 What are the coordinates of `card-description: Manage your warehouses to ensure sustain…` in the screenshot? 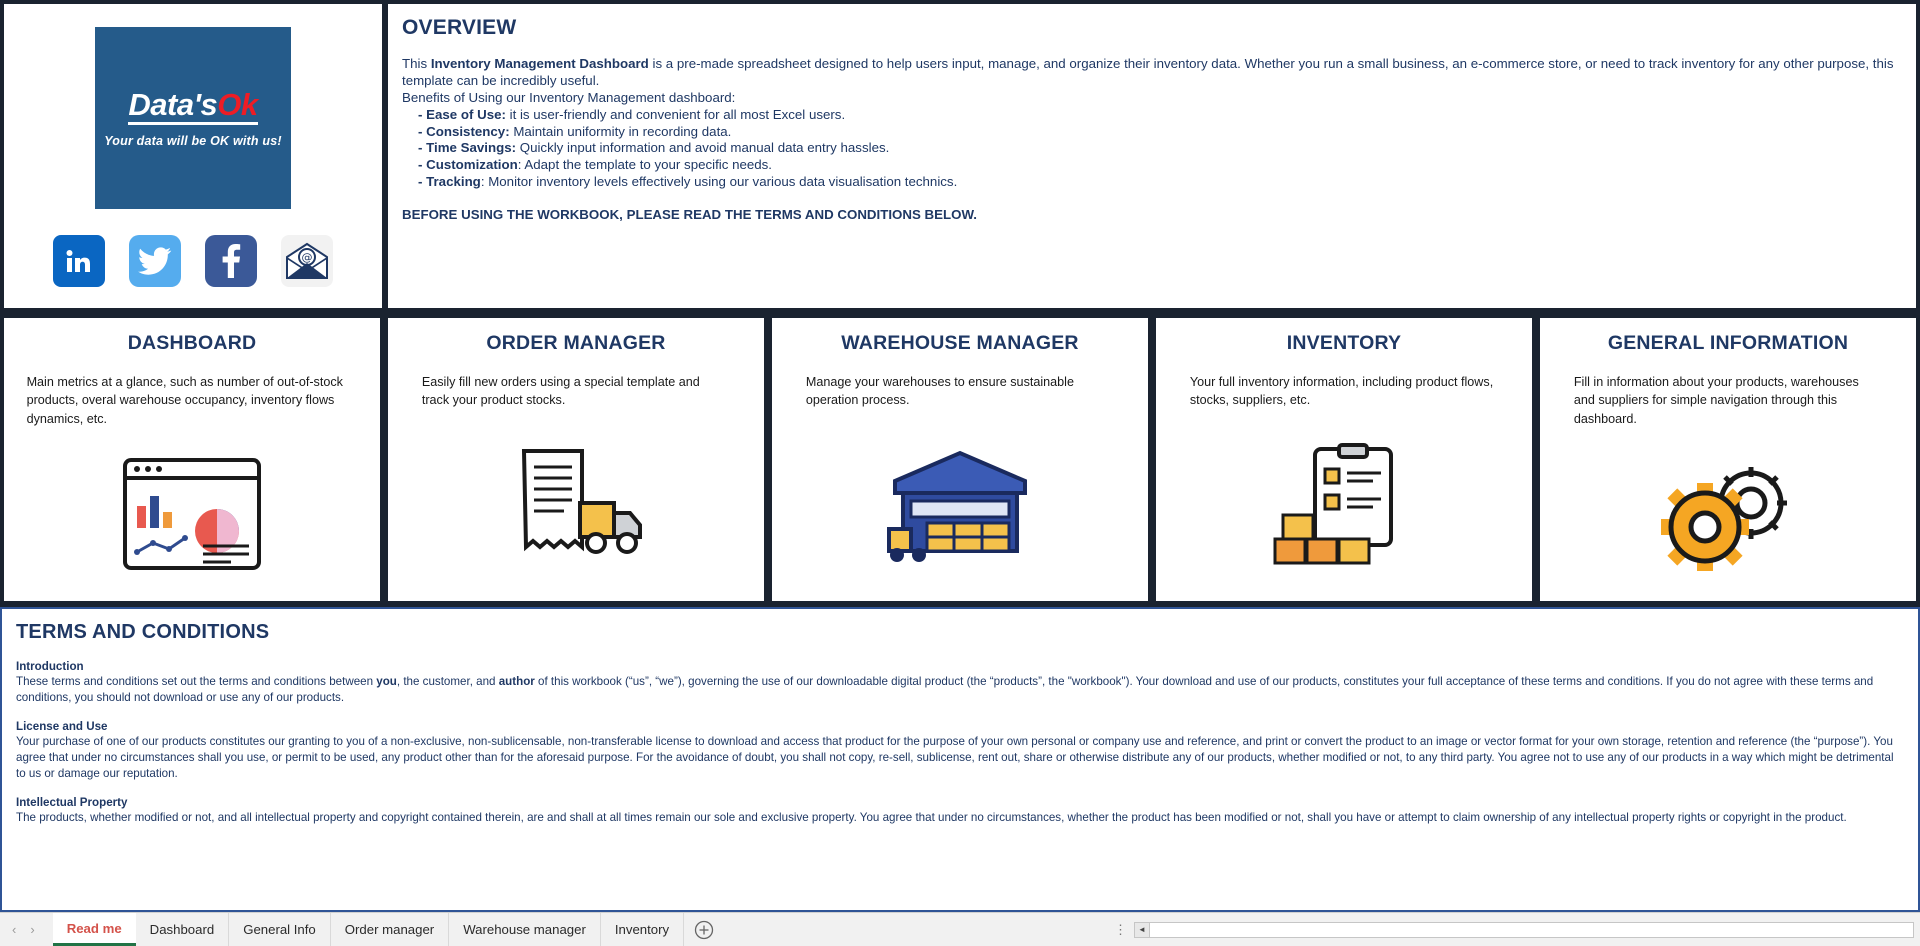 It's located at (939, 391).